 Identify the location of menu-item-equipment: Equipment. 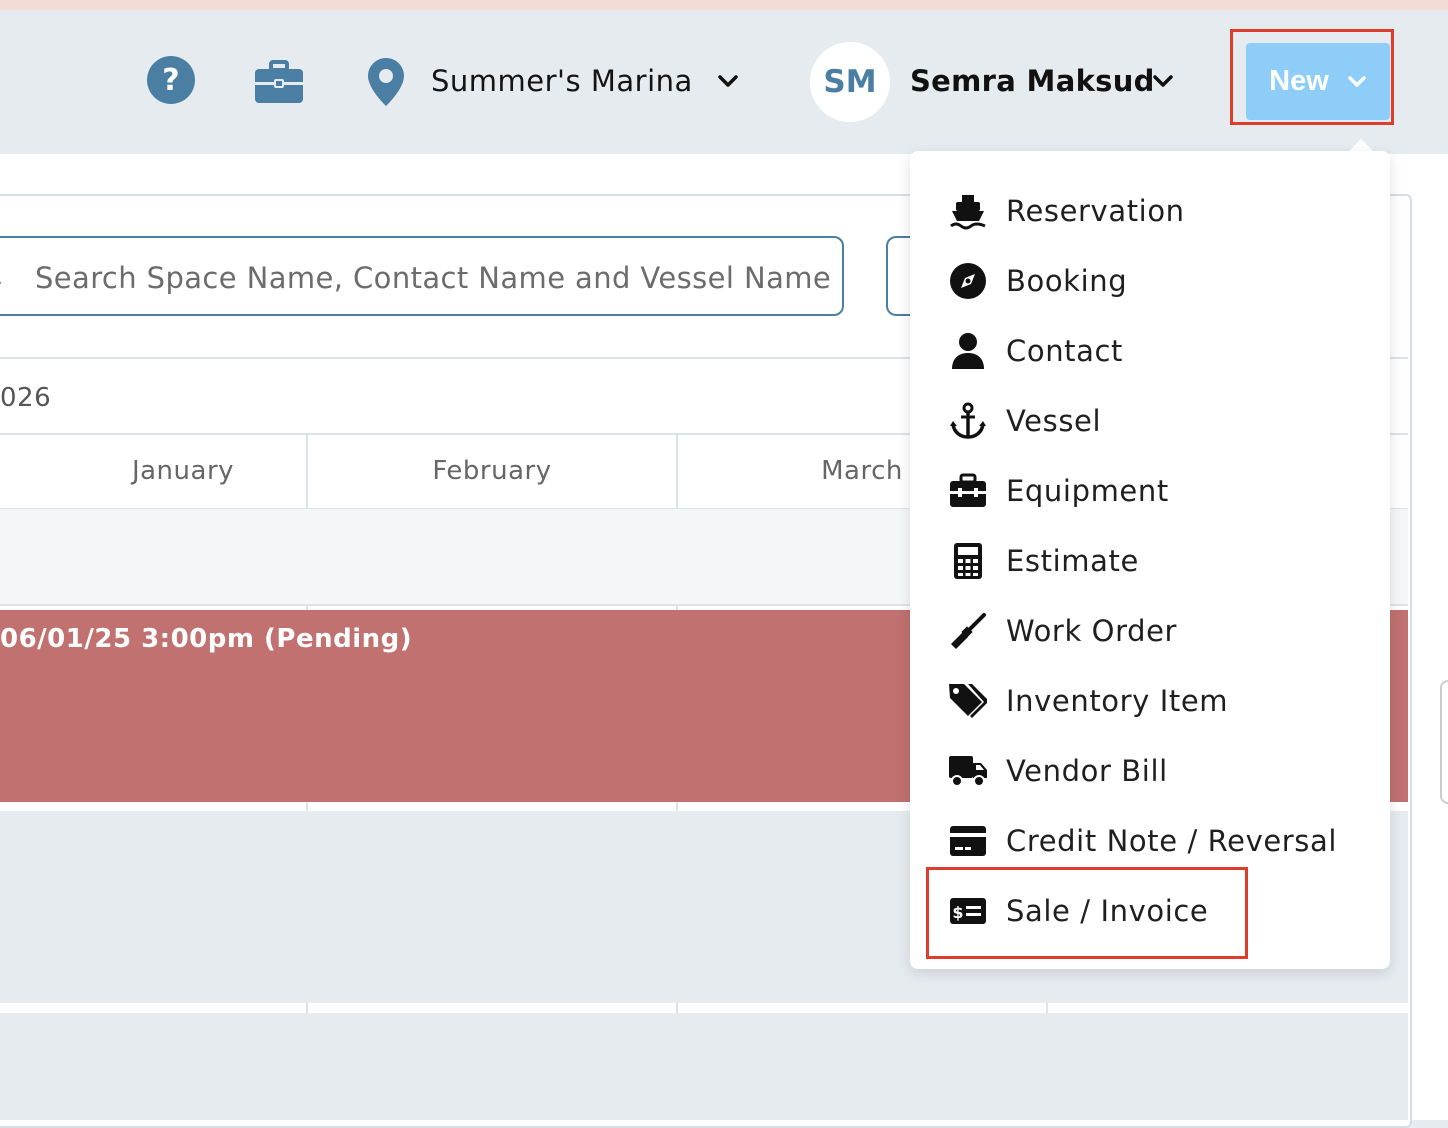
(1150, 491).